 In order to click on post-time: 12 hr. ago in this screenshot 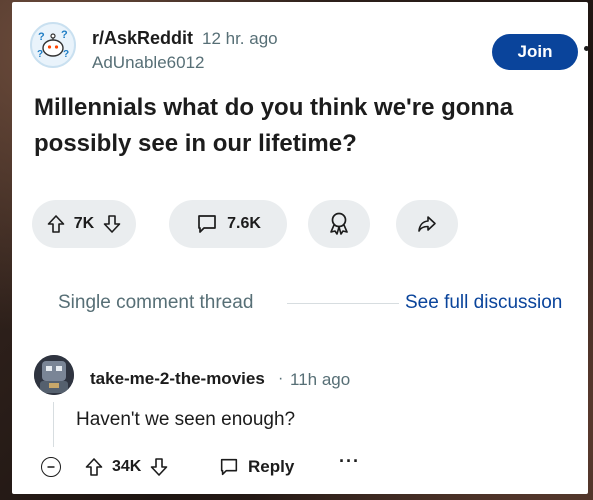, I will do `click(240, 38)`.